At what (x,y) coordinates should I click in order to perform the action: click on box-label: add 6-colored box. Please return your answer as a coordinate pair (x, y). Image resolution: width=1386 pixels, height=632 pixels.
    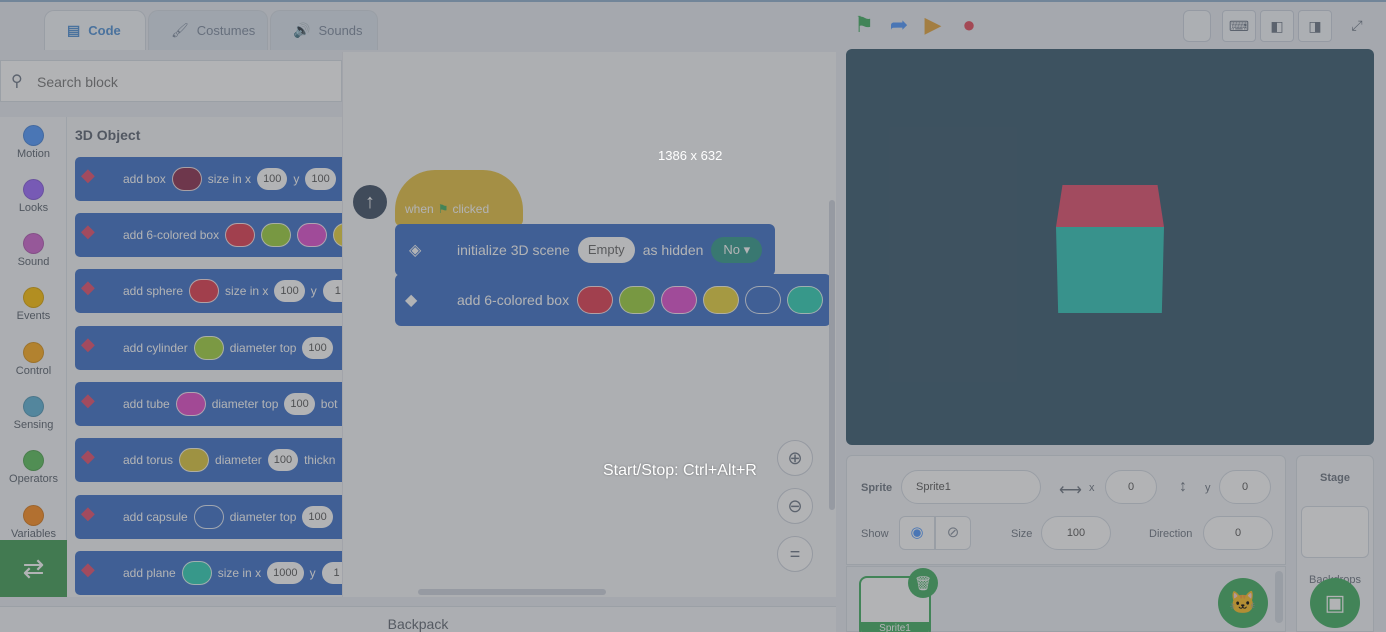
    Looking at the image, I should click on (513, 300).